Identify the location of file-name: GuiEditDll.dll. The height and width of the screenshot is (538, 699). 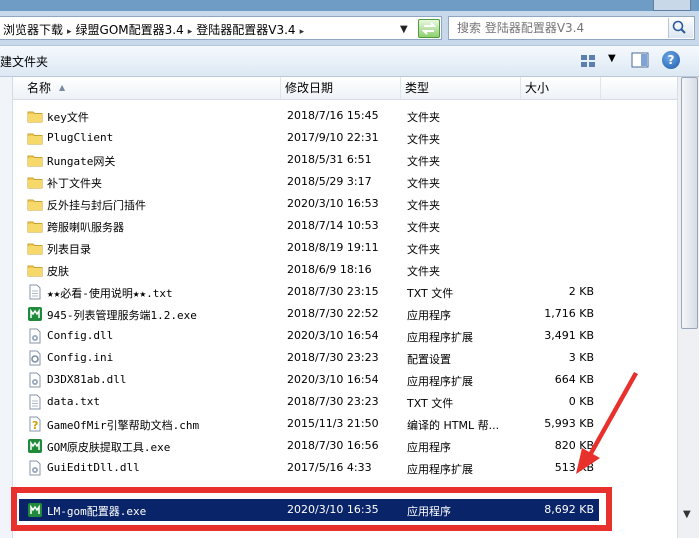
(93, 467).